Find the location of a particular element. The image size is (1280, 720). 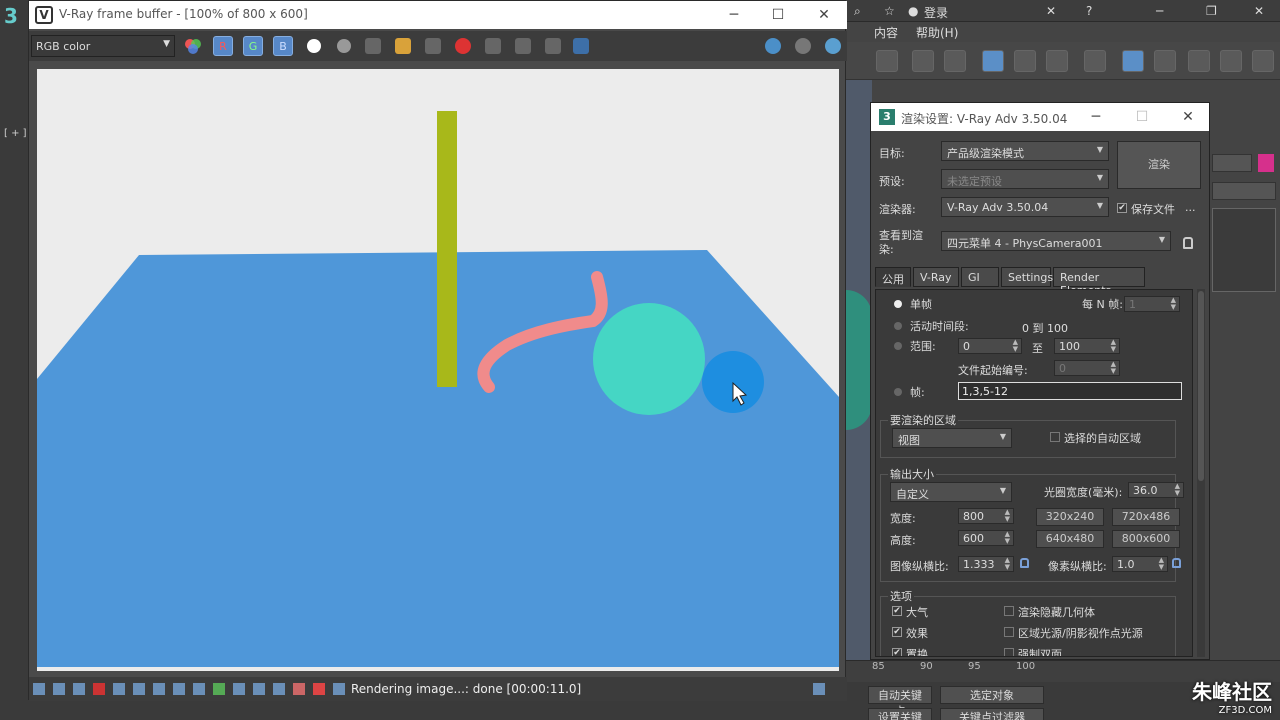

tab-render-elements: Render Elements is located at coordinates (1099, 282).